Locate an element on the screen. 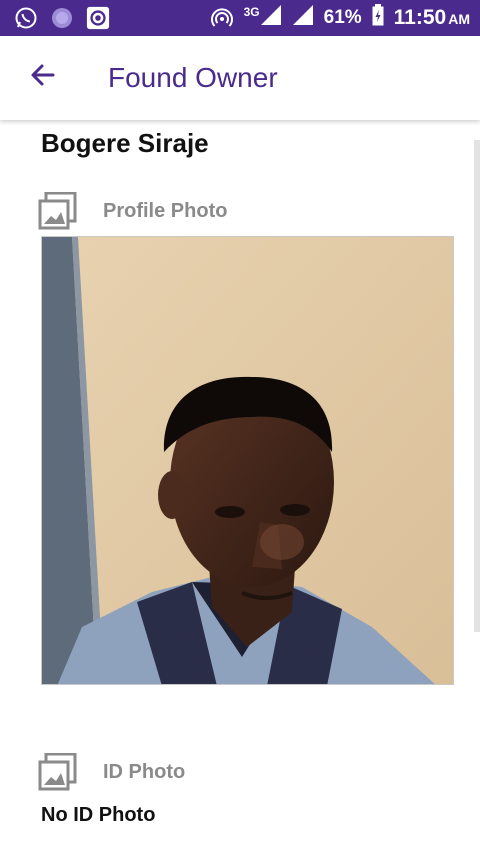 The width and height of the screenshot is (480, 854). clock-ampm: AM is located at coordinates (459, 19).